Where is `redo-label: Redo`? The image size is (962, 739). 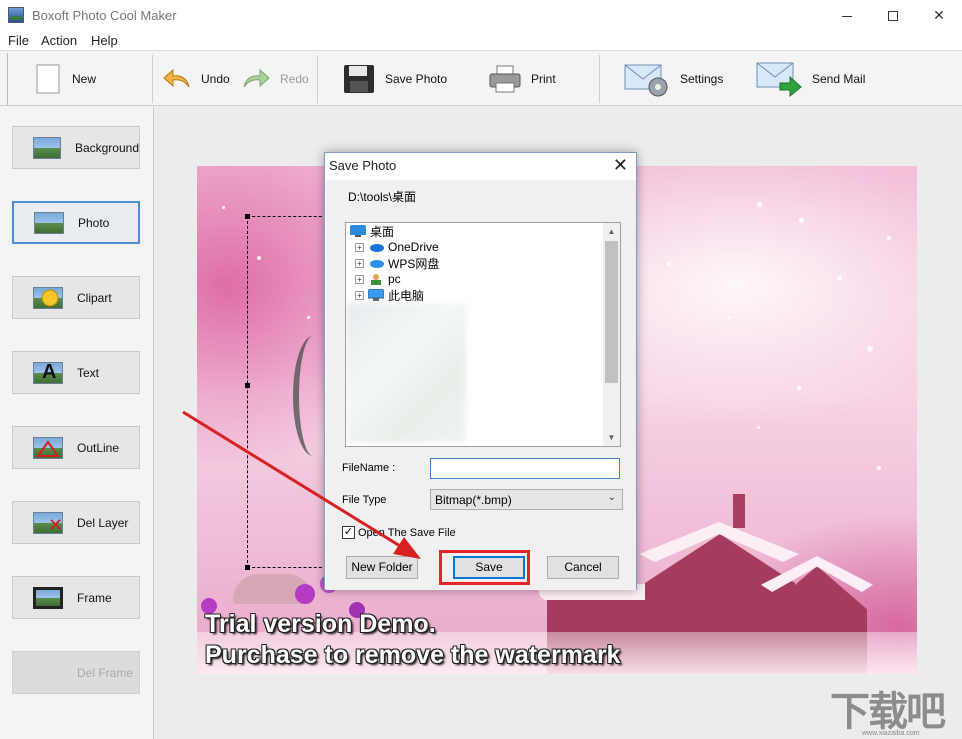
redo-label: Redo is located at coordinates (294, 79).